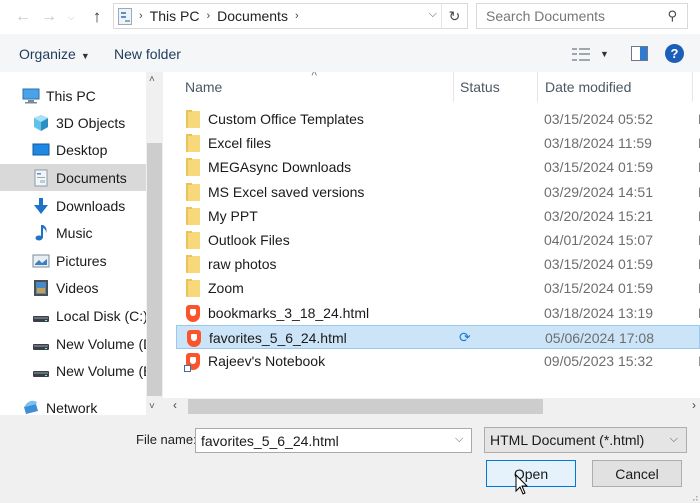 The height and width of the screenshot is (503, 700). What do you see at coordinates (496, 87) in the screenshot?
I see `column-header-status: Status` at bounding box center [496, 87].